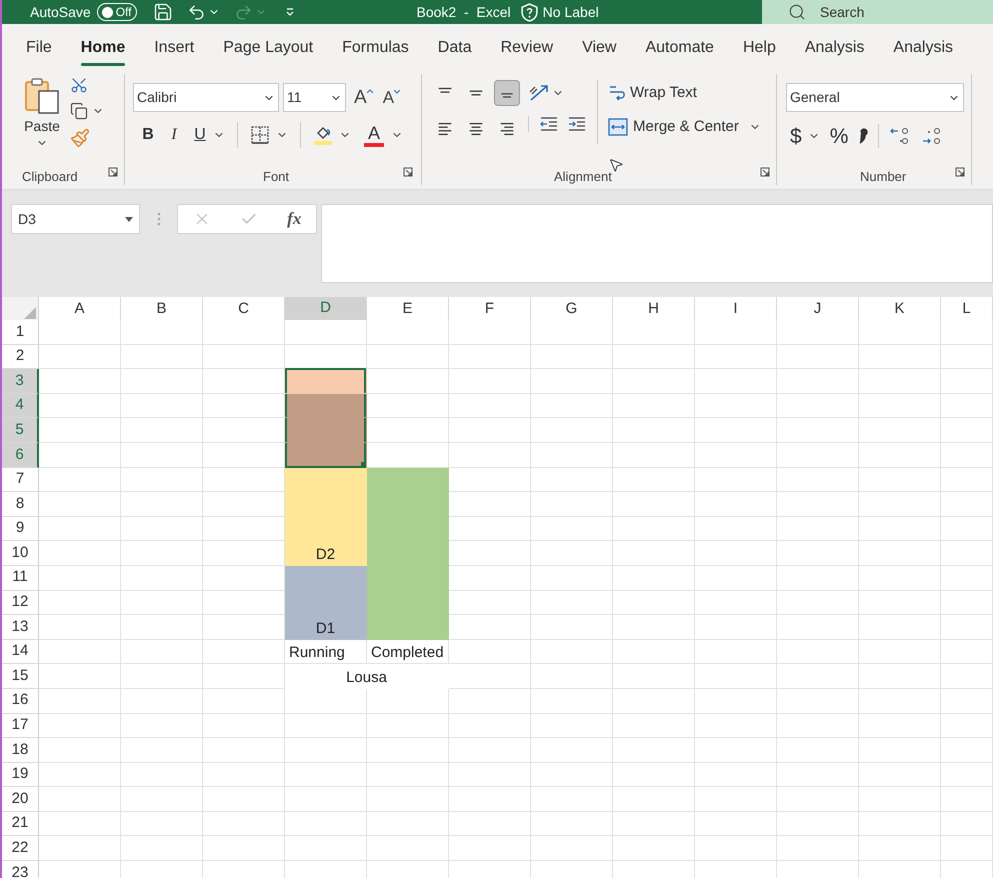 The height and width of the screenshot is (878, 993). Describe the element at coordinates (129, 219) in the screenshot. I see `dropdown-arrow-icon` at that location.